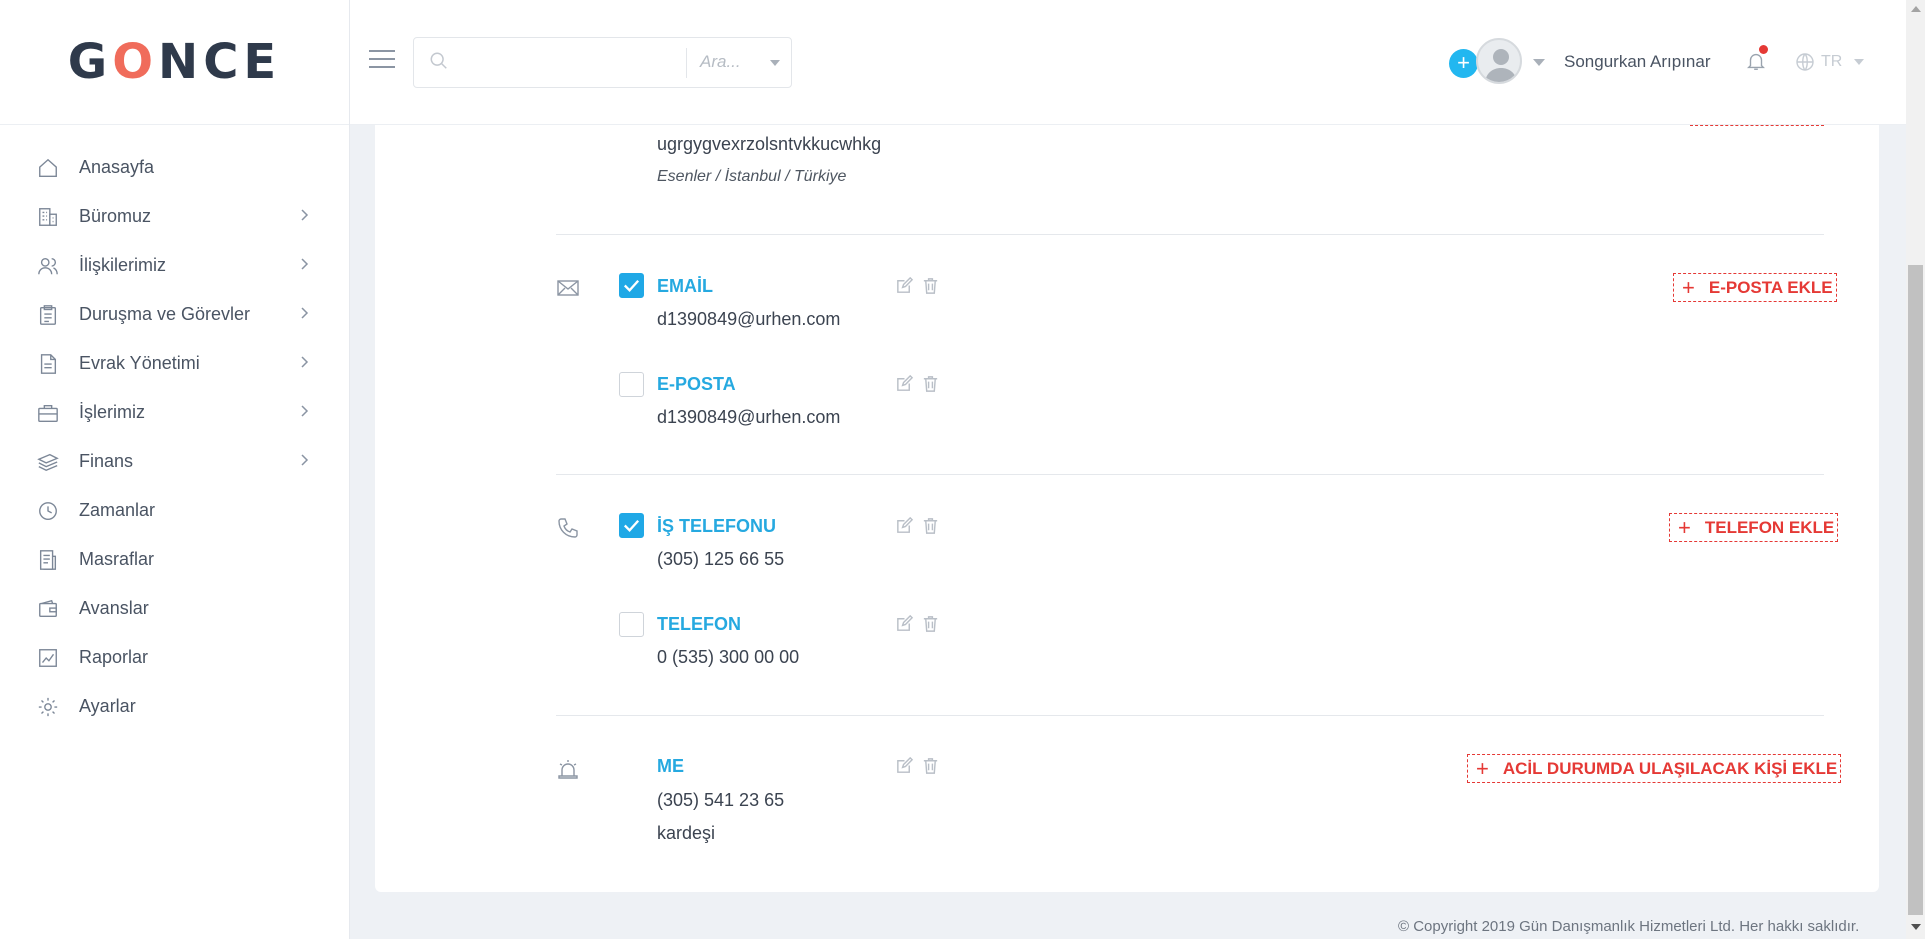  I want to click on email-entry-title: EMAİL, so click(685, 286).